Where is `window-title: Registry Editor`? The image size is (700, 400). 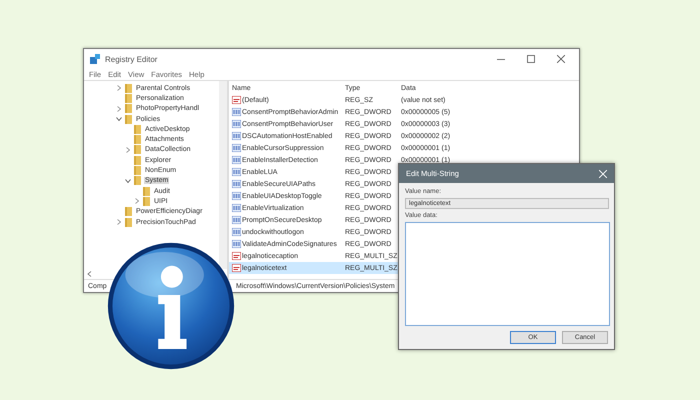
window-title: Registry Editor is located at coordinates (131, 59).